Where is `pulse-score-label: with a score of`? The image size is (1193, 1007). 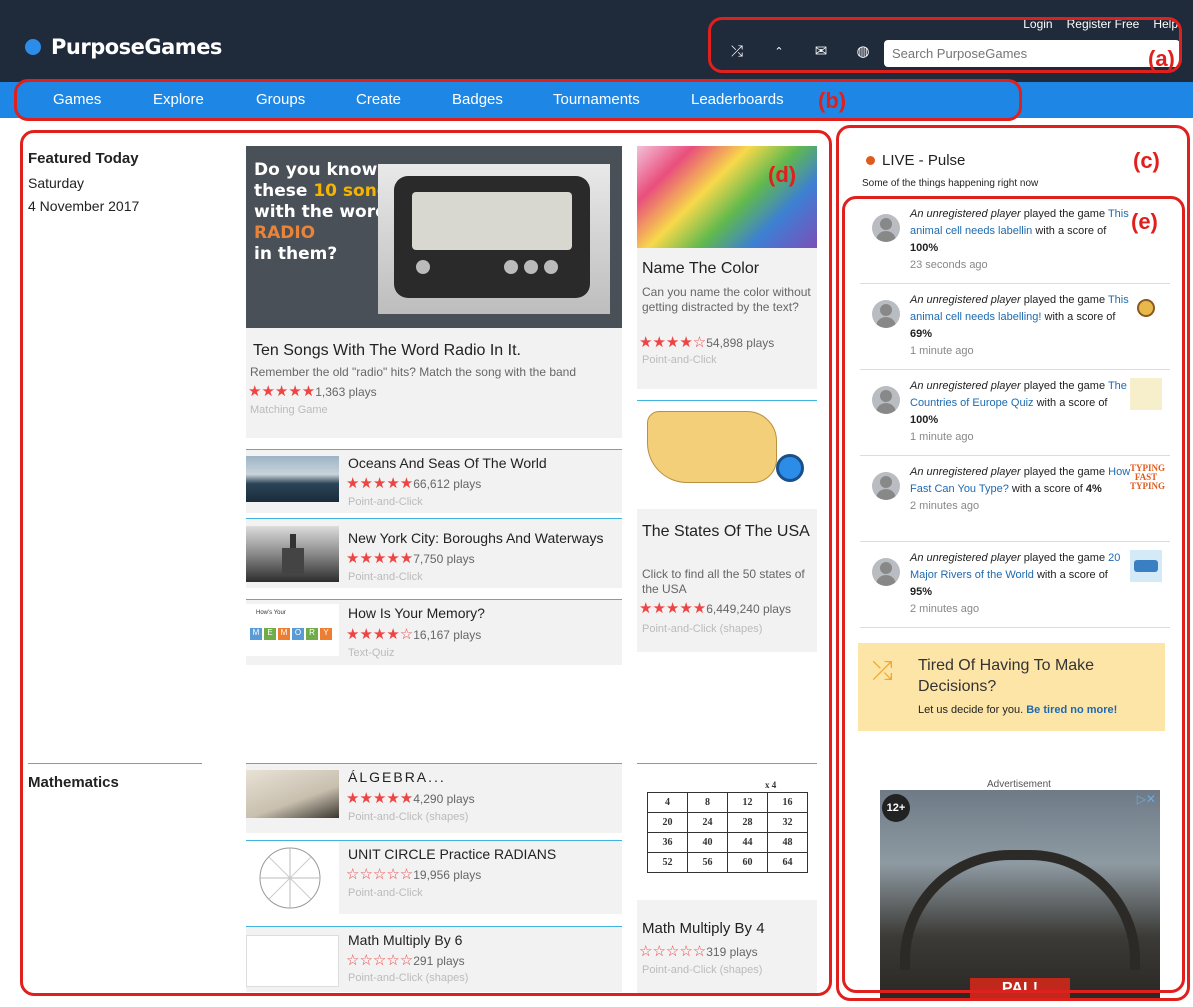
pulse-score-label: with a score of is located at coordinates (1078, 317).